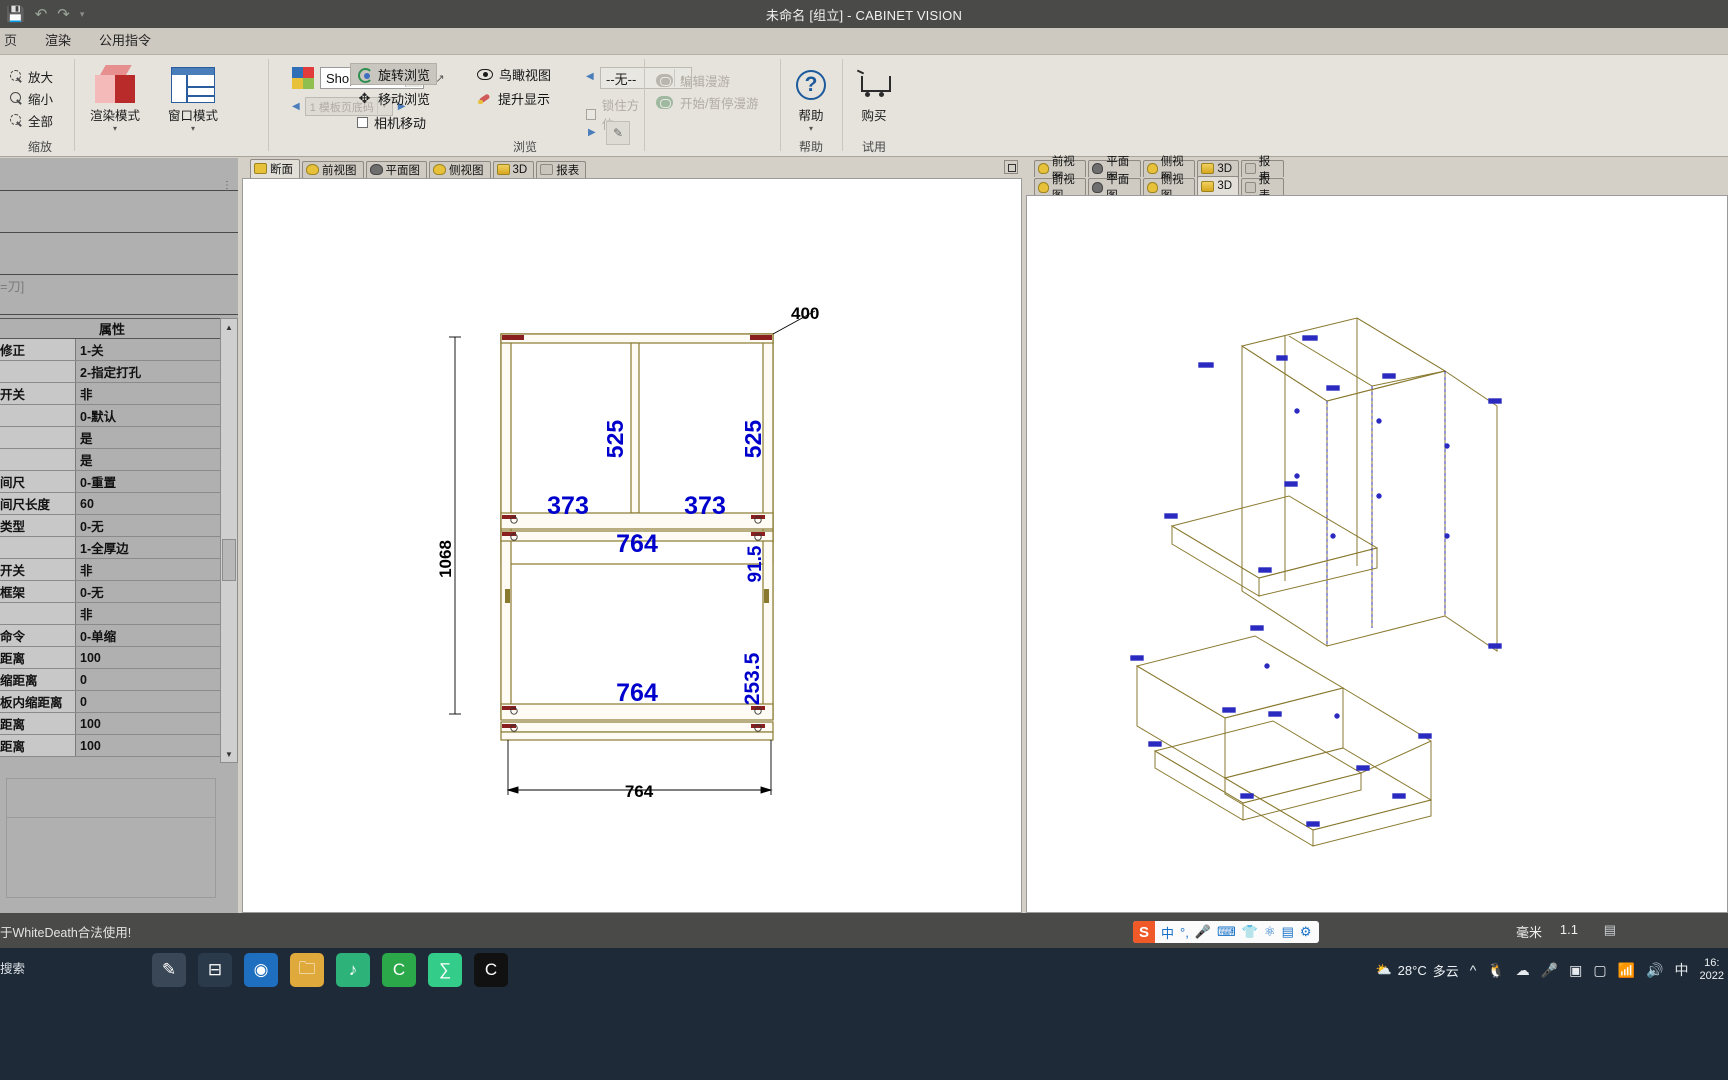 Image resolution: width=1728 pixels, height=1080 pixels. Describe the element at coordinates (1250, 932) in the screenshot. I see `shirt-icon: 👕` at that location.